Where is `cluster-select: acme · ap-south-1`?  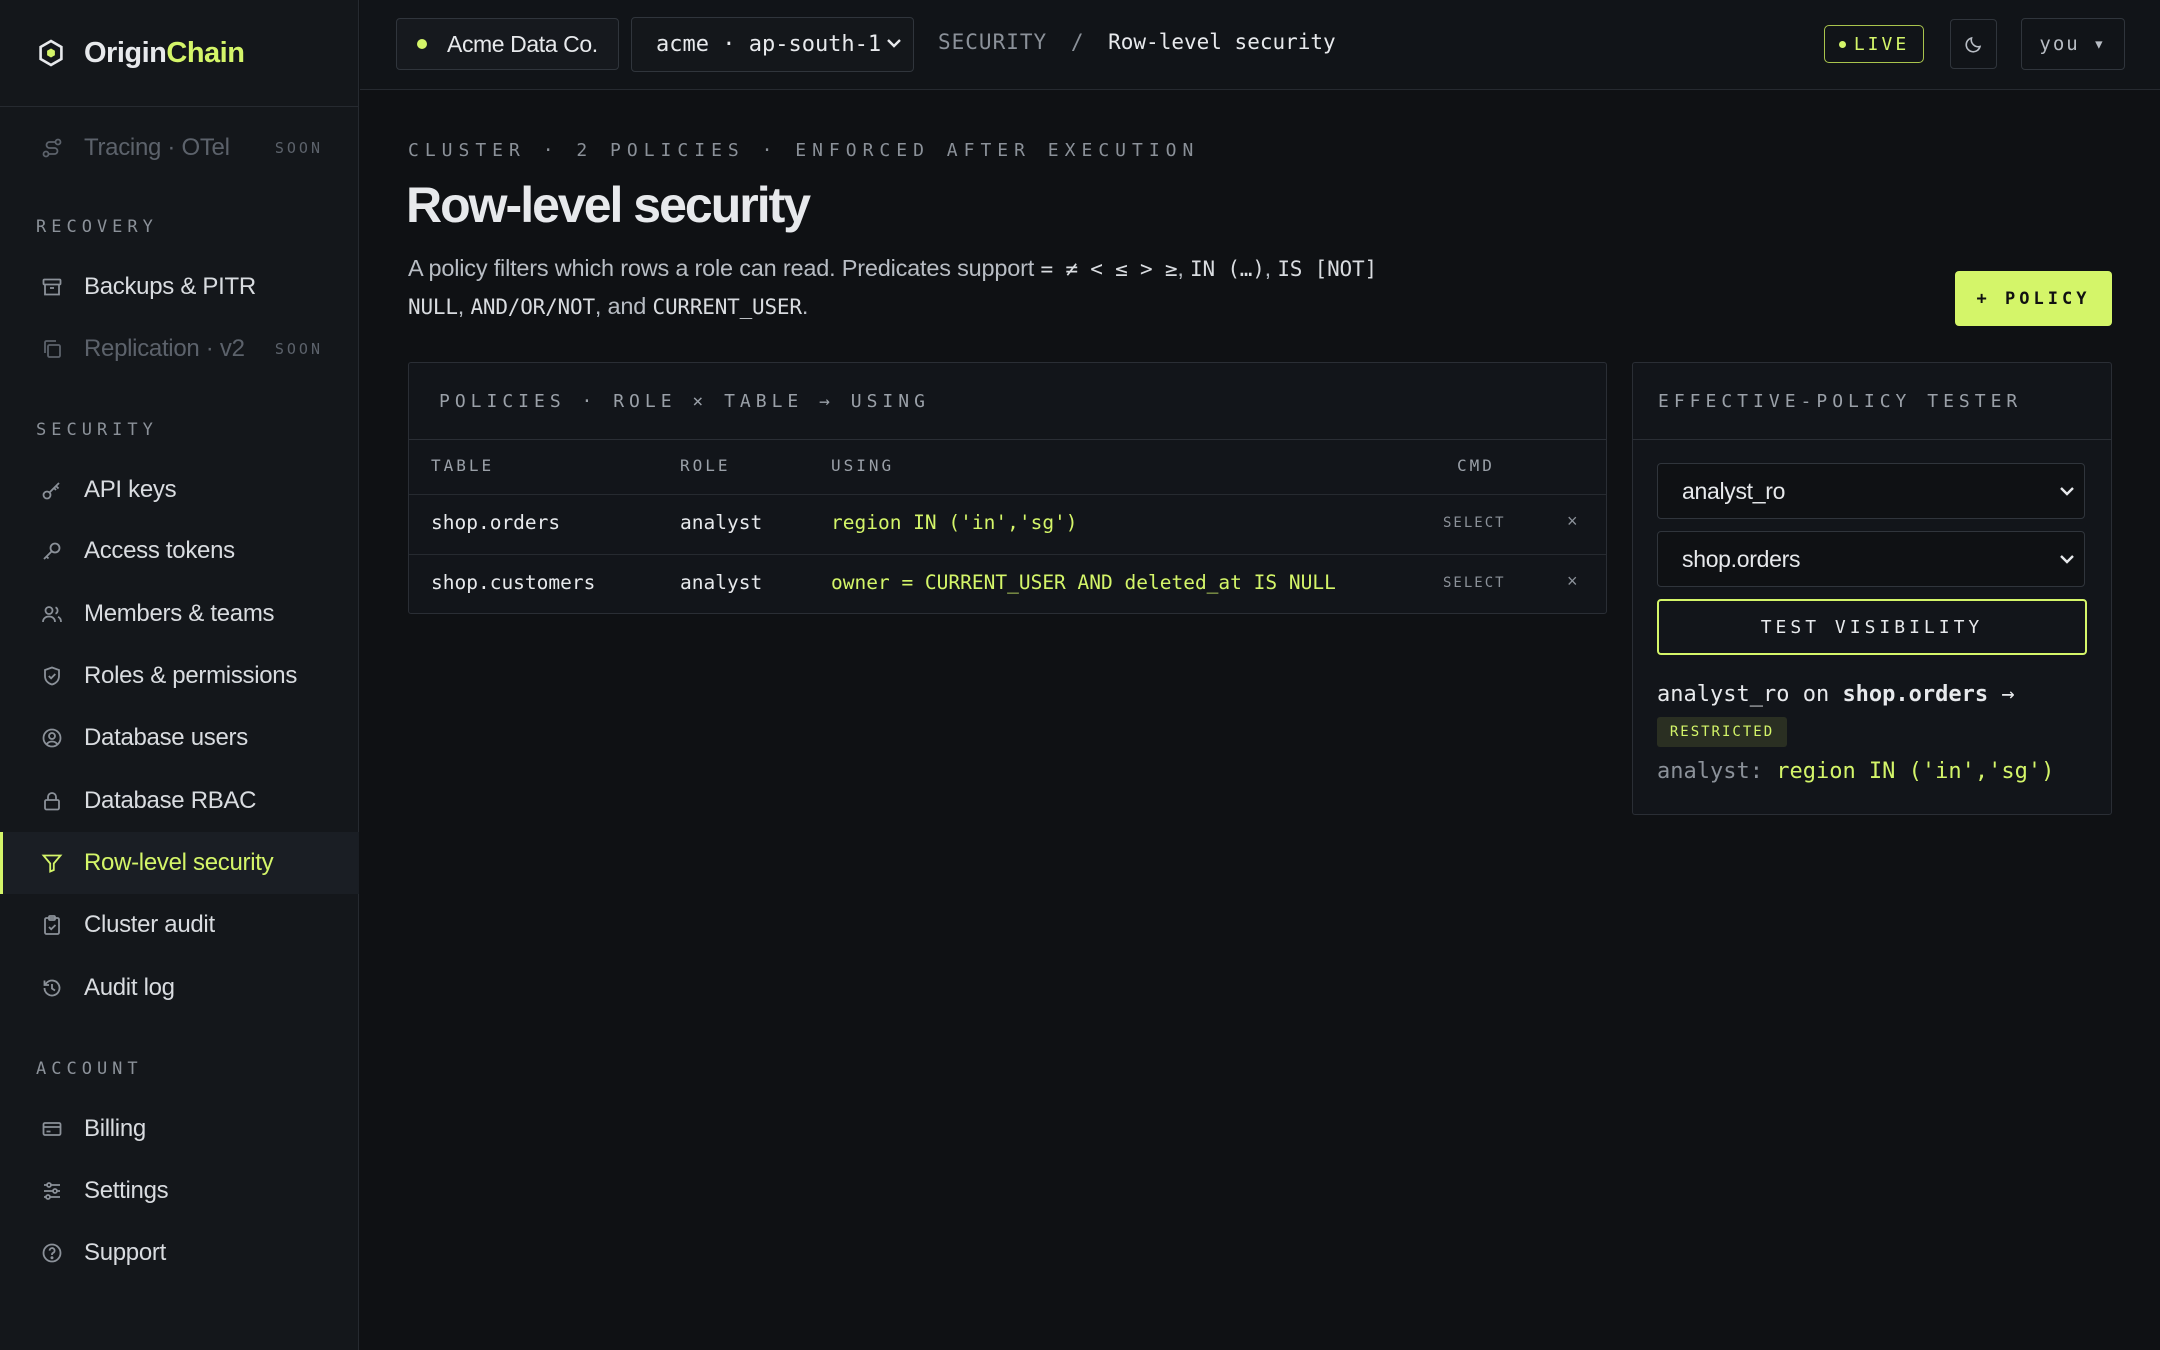 cluster-select: acme · ap-south-1 is located at coordinates (772, 44).